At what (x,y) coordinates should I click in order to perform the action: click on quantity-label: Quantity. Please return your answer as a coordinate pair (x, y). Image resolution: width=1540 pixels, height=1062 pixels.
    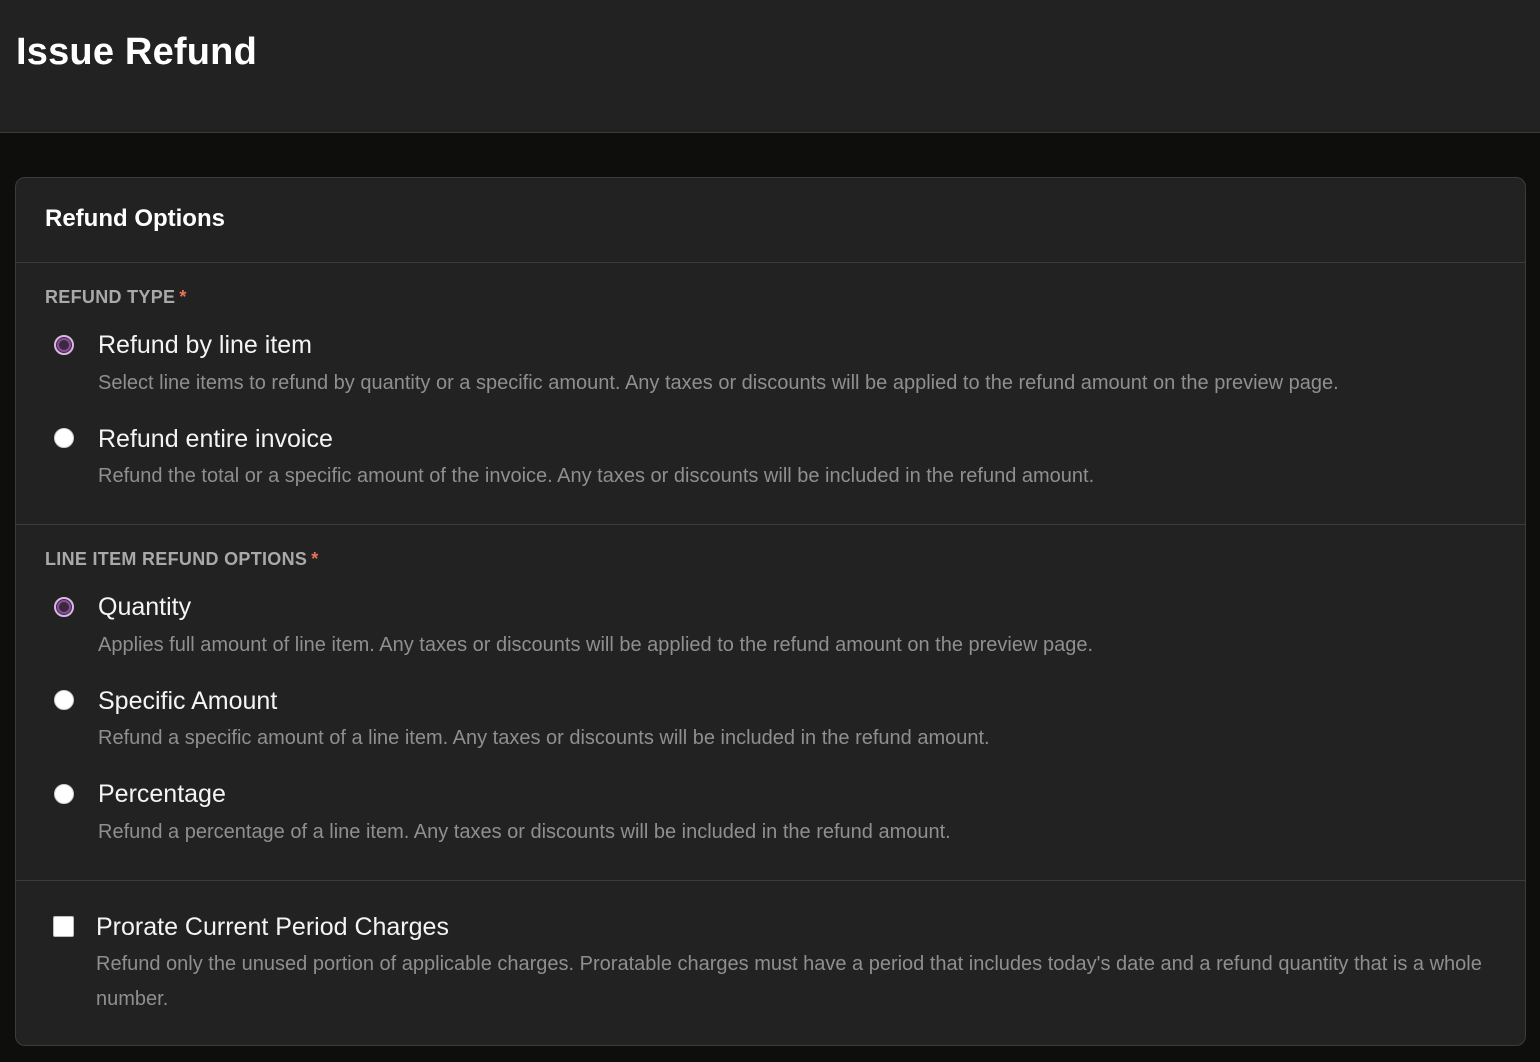
    Looking at the image, I should click on (144, 607).